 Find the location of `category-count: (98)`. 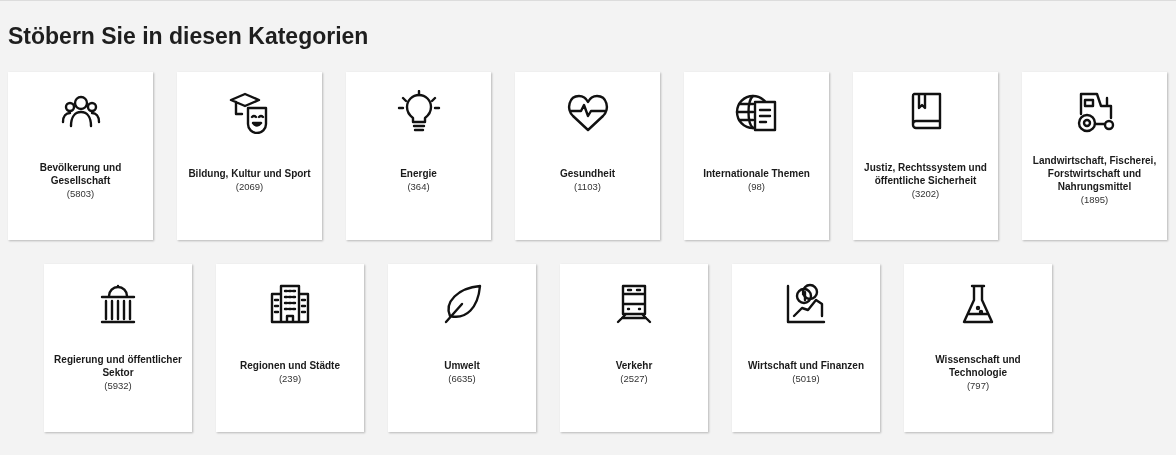

category-count: (98) is located at coordinates (756, 186).